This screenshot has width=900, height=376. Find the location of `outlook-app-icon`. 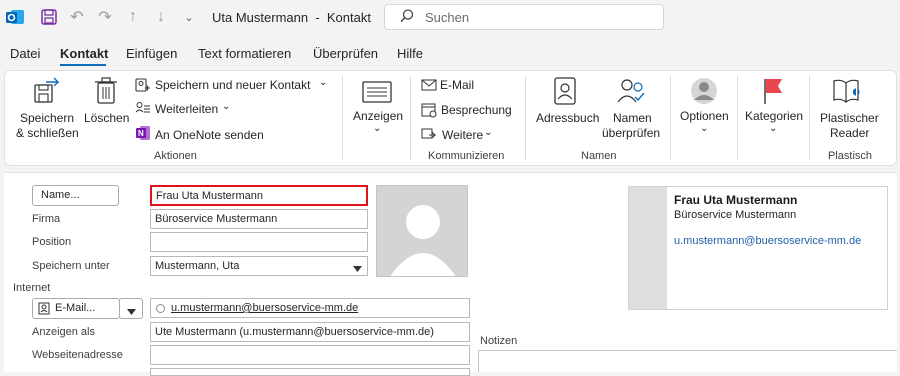

outlook-app-icon is located at coordinates (15, 17).